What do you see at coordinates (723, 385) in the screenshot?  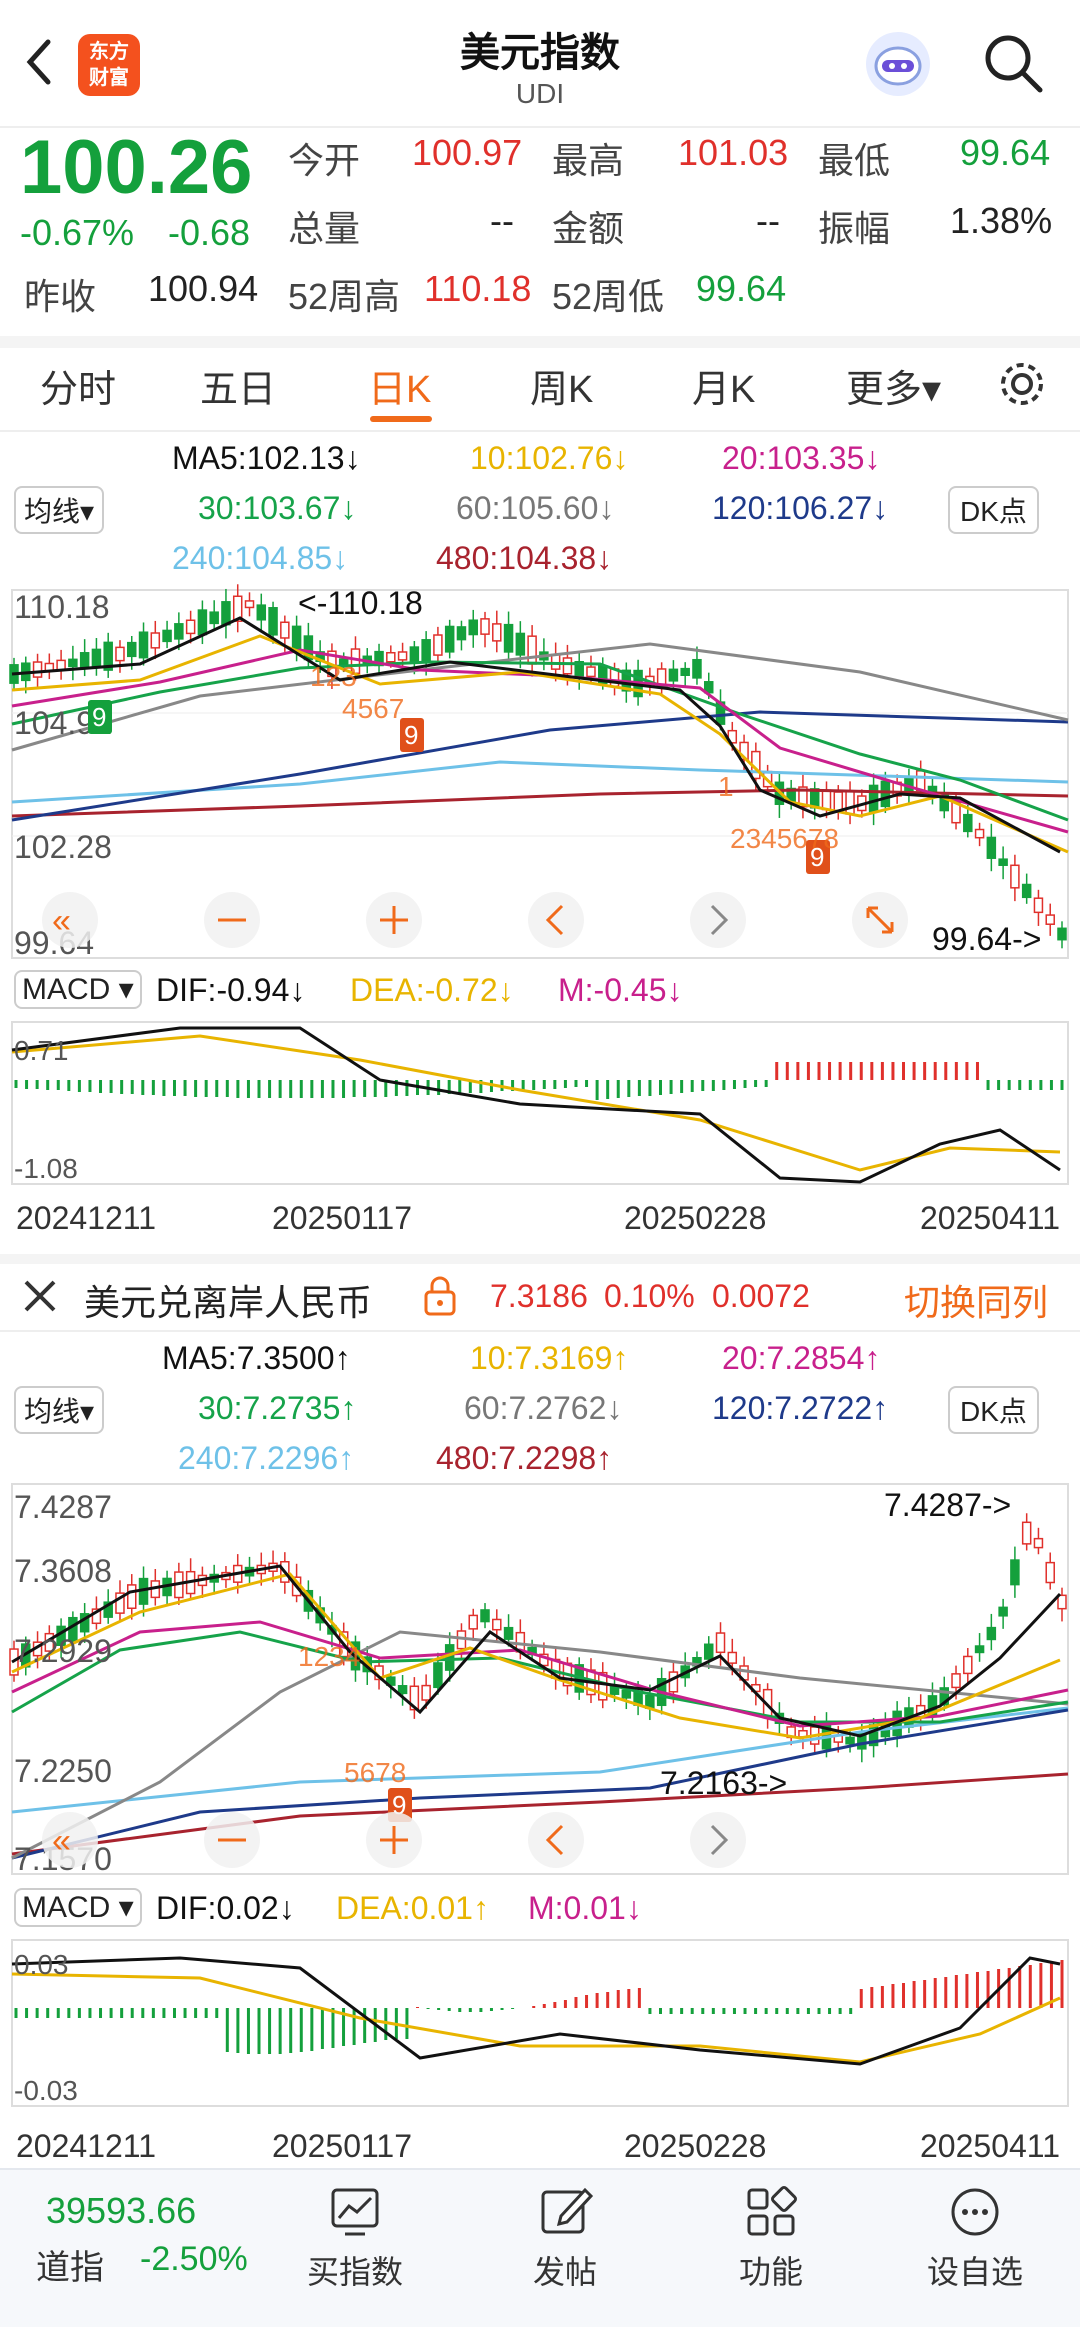 I see `tab-monthly-k: 月K` at bounding box center [723, 385].